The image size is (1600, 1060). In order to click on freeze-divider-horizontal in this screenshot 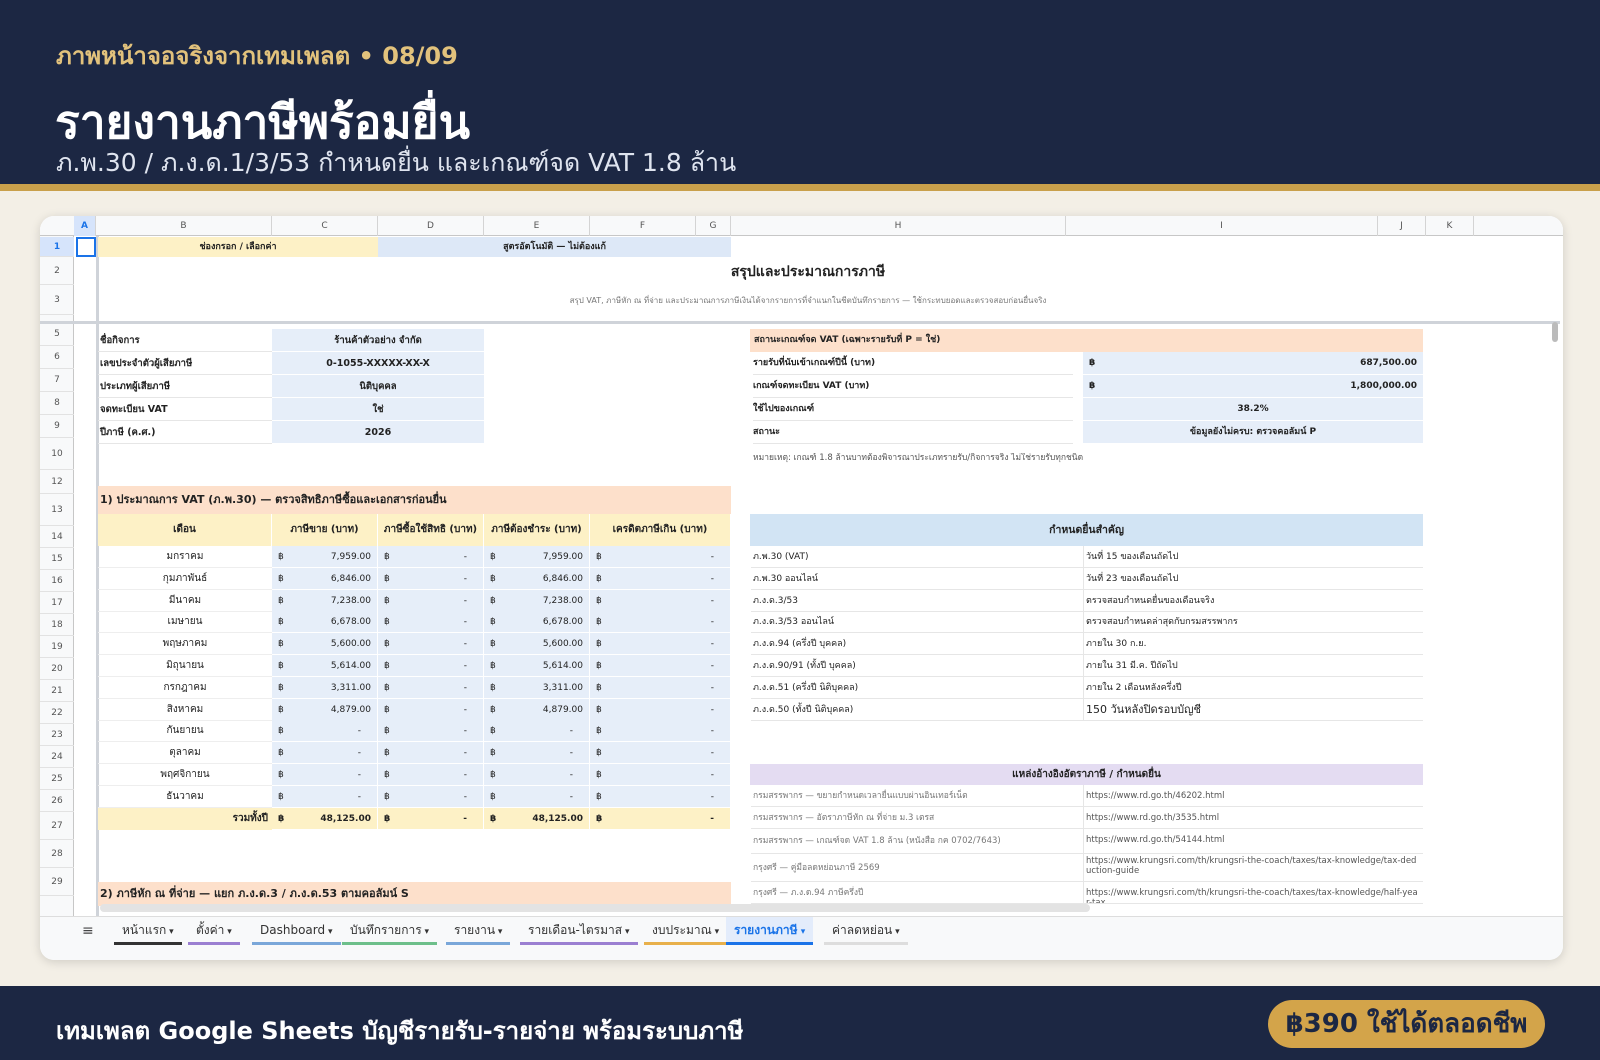, I will do `click(800, 322)`.